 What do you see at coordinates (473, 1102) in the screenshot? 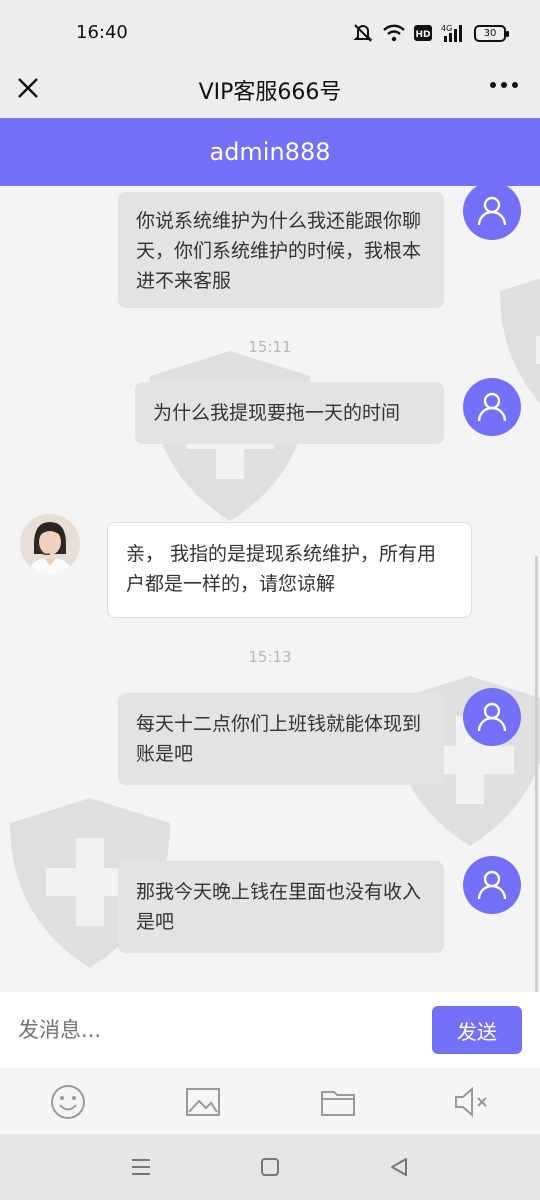
I see `mute-icon` at bounding box center [473, 1102].